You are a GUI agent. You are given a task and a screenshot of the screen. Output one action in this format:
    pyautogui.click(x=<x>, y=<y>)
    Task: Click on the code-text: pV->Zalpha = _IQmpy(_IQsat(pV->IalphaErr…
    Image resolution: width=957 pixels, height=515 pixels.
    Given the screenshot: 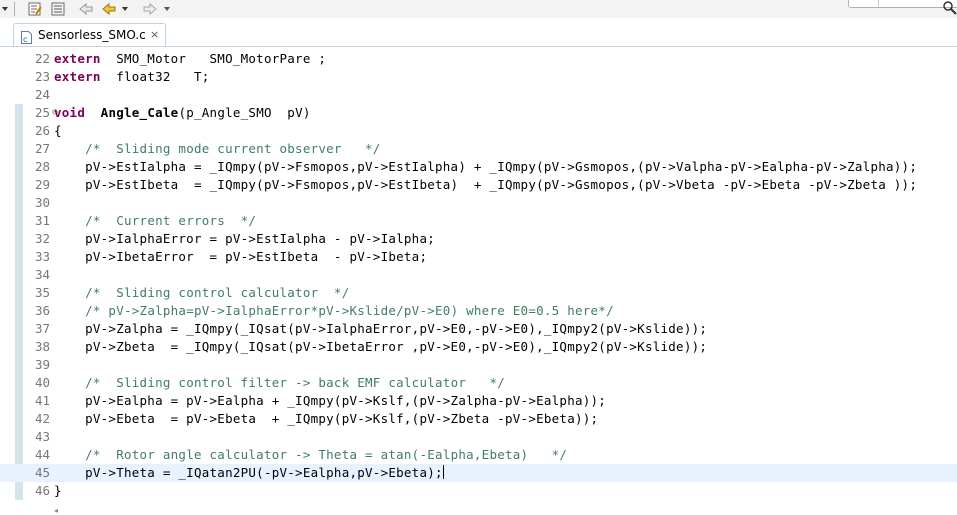 What is the action you would take?
    pyautogui.click(x=381, y=328)
    